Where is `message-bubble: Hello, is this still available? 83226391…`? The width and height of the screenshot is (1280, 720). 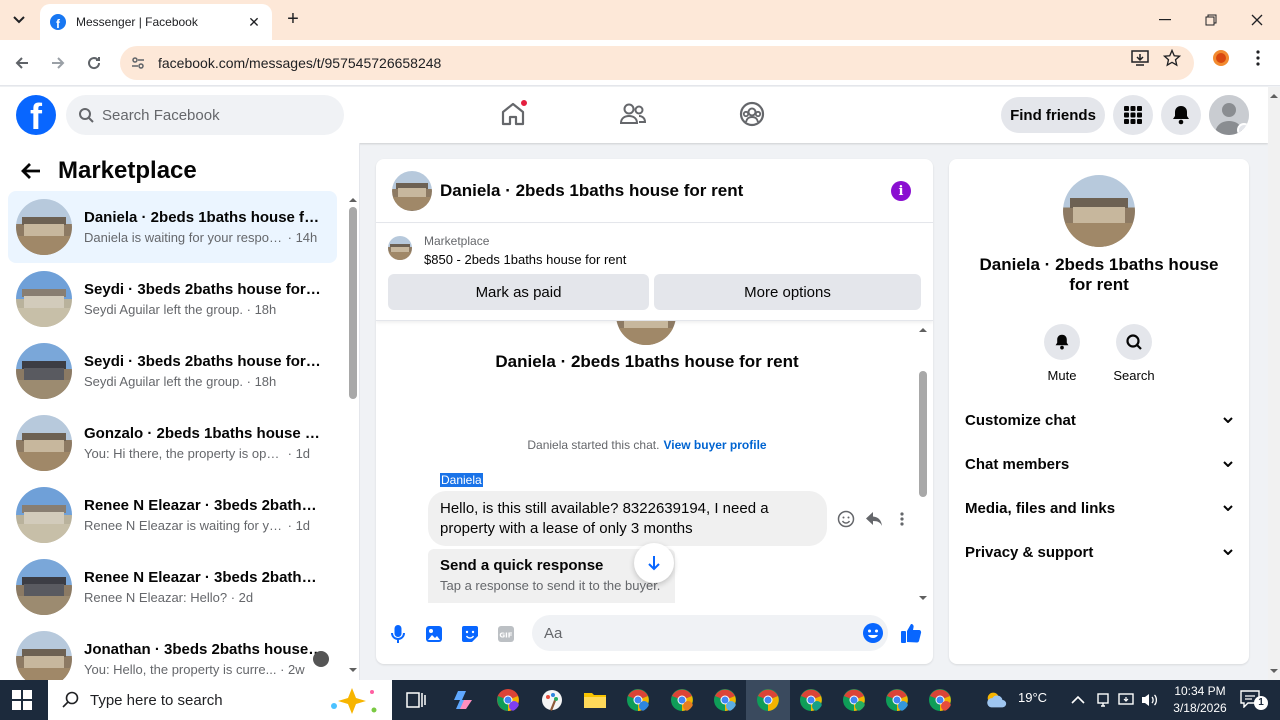 message-bubble: Hello, is this still available? 83226391… is located at coordinates (627, 518).